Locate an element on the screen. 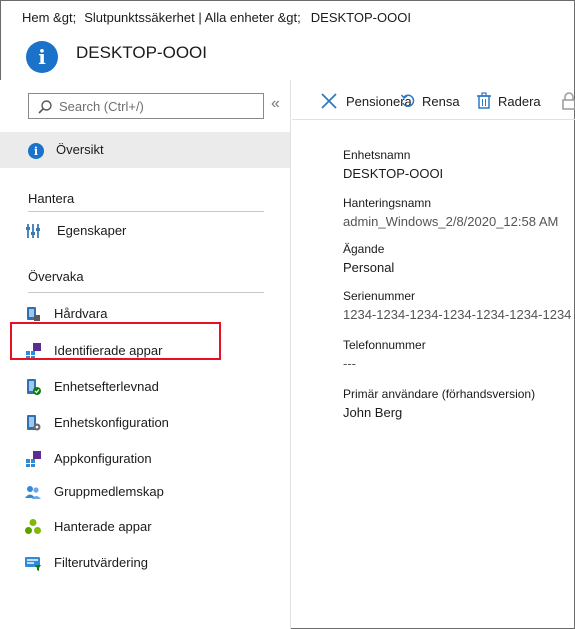 The width and height of the screenshot is (575, 629). property-label: Hanteringsnamn is located at coordinates (387, 203).